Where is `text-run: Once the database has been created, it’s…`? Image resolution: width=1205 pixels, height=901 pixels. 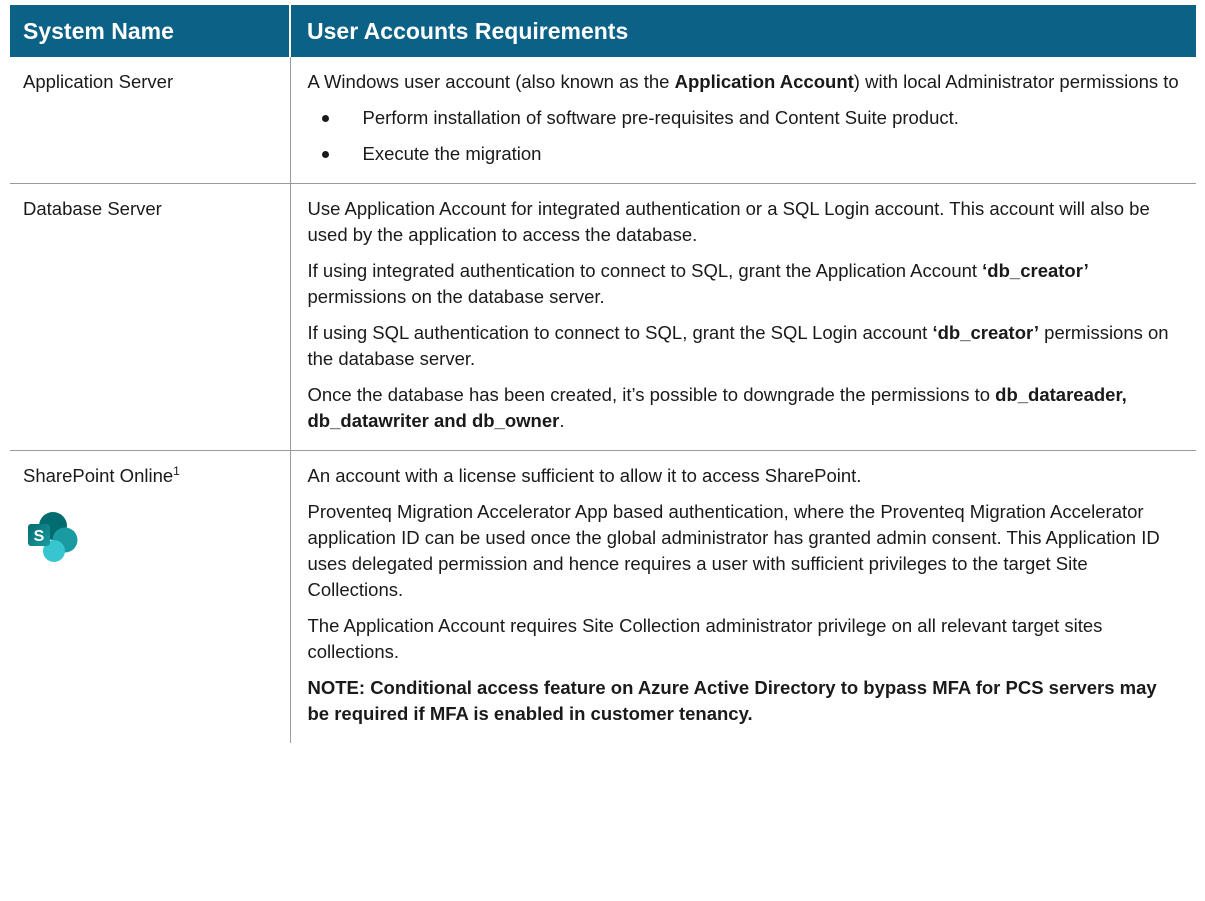 text-run: Once the database has been created, it’s… is located at coordinates (651, 394).